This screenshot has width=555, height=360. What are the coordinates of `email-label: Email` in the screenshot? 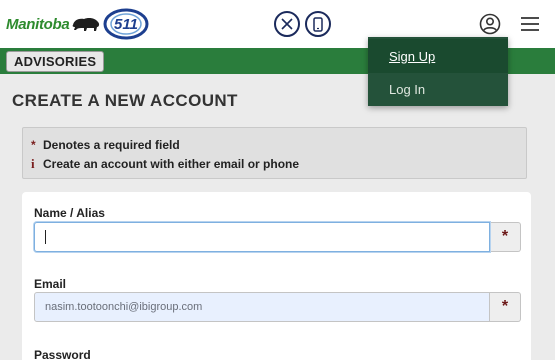 It's located at (50, 284).